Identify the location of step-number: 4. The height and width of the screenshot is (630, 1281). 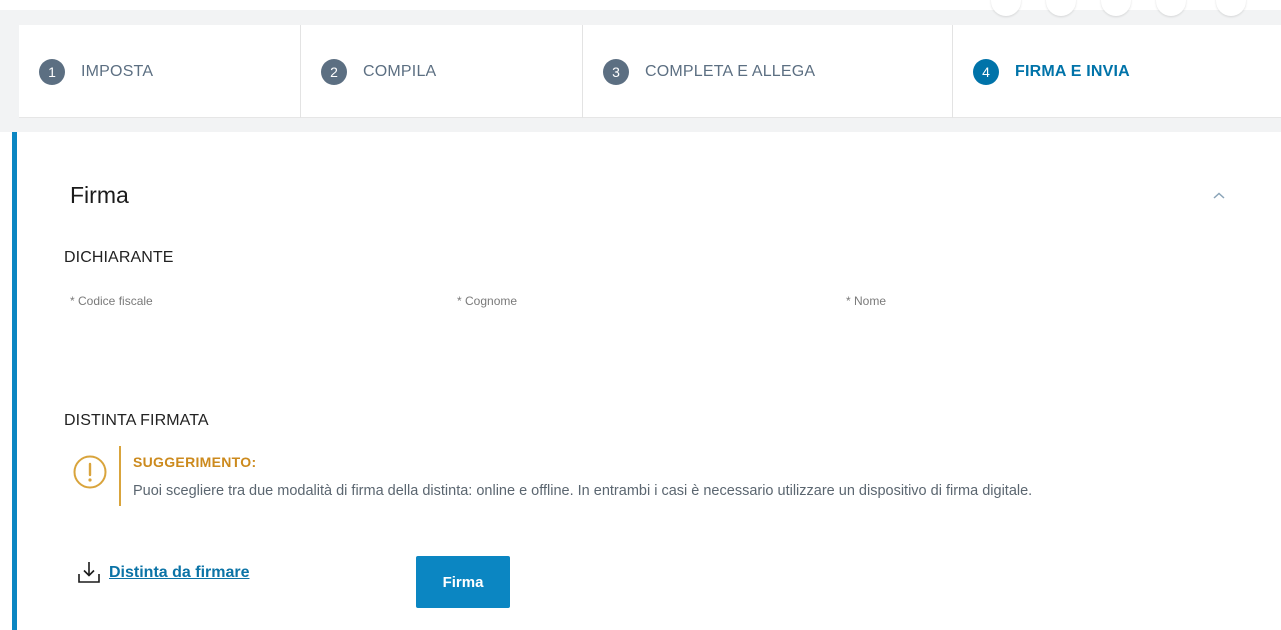
(986, 71).